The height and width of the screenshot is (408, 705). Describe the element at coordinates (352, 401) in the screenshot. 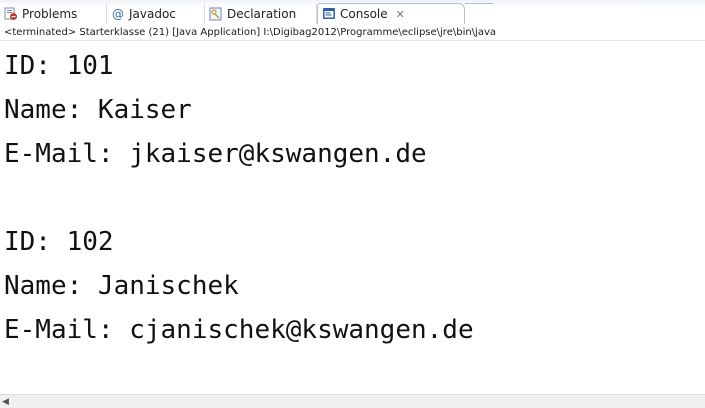

I see `horizontal-scrollbar: ◀` at that location.